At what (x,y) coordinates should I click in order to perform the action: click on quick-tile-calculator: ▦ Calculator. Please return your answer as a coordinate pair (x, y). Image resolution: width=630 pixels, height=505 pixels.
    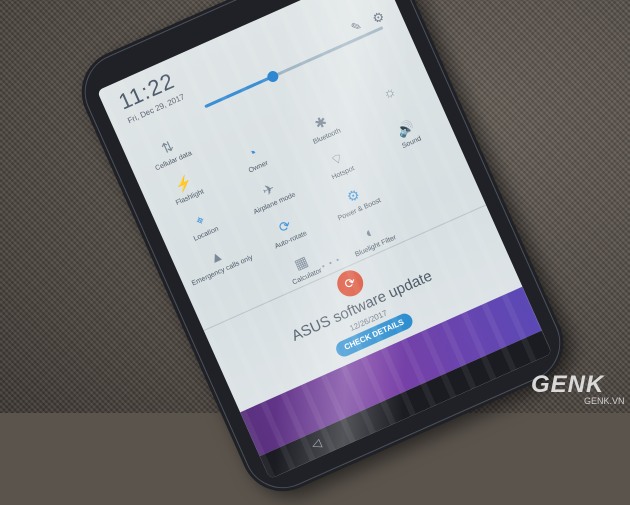
    Looking at the image, I should click on (305, 273).